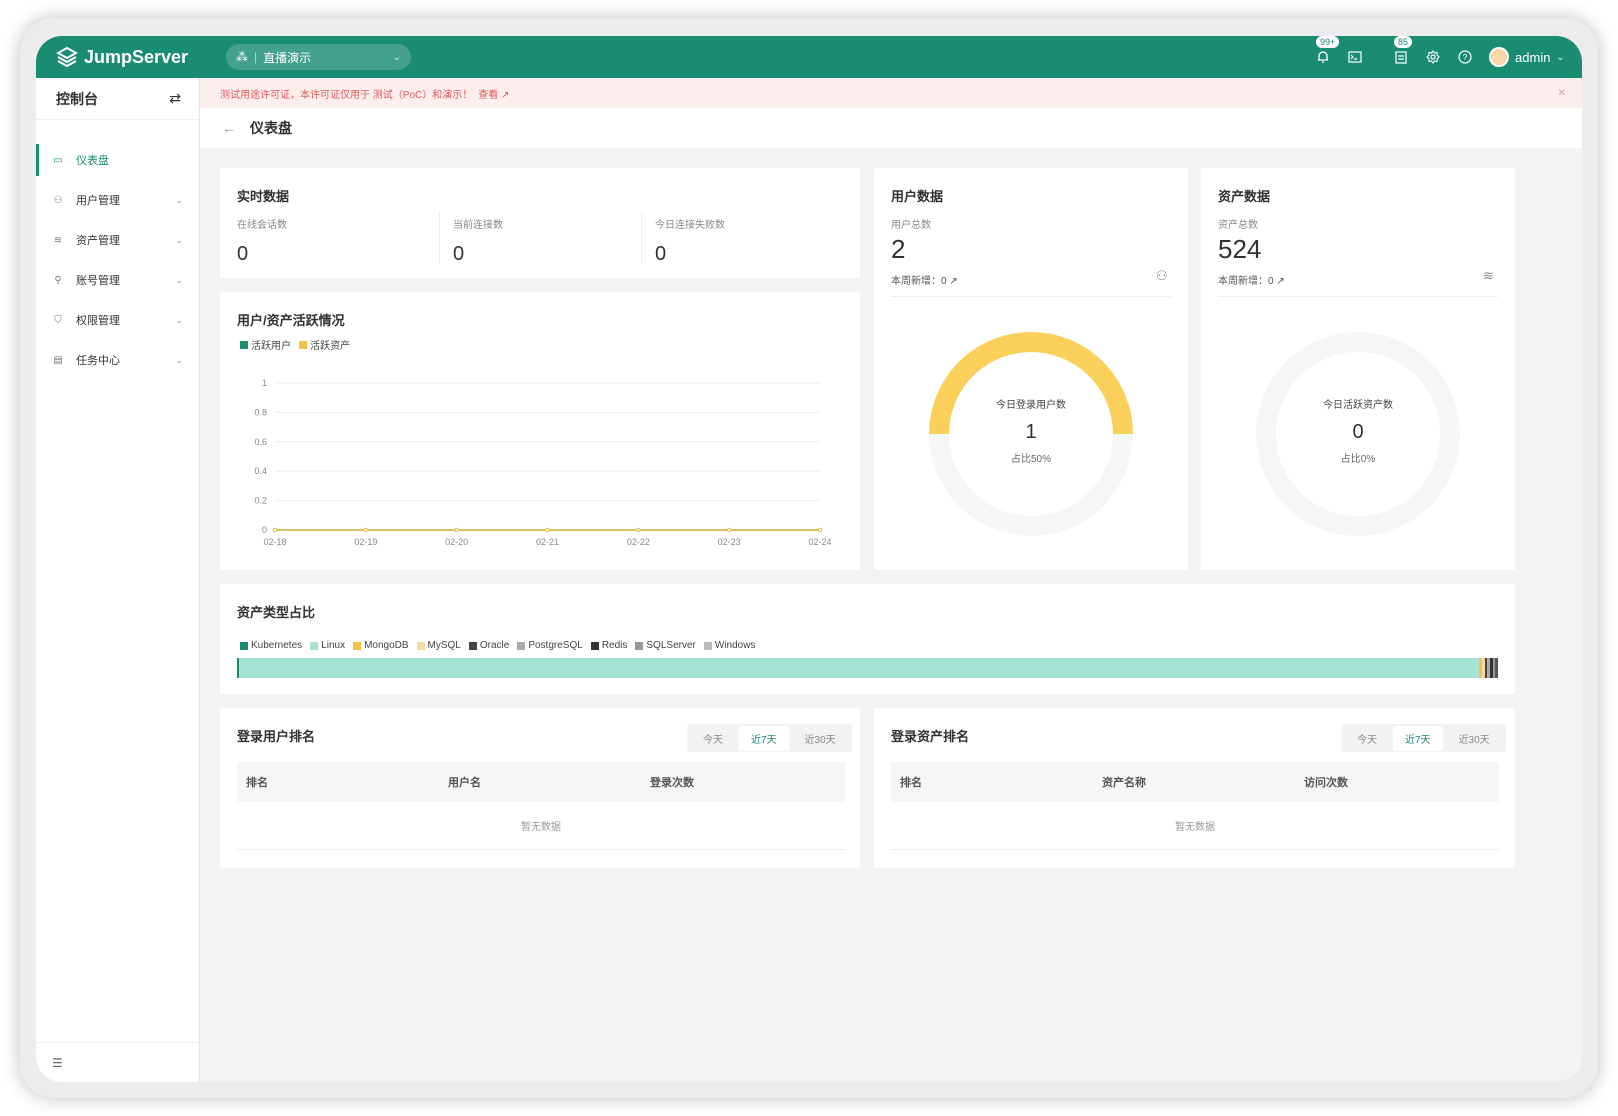  What do you see at coordinates (494, 645) in the screenshot?
I see `legend-label: Oracle` at bounding box center [494, 645].